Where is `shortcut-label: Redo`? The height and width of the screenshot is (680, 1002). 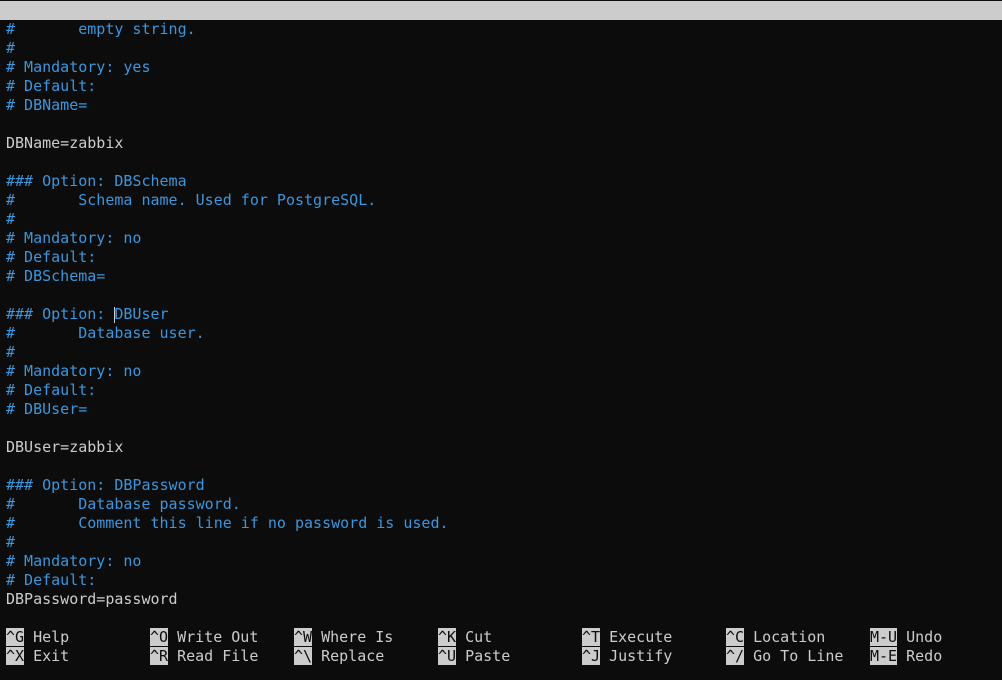 shortcut-label: Redo is located at coordinates (920, 656).